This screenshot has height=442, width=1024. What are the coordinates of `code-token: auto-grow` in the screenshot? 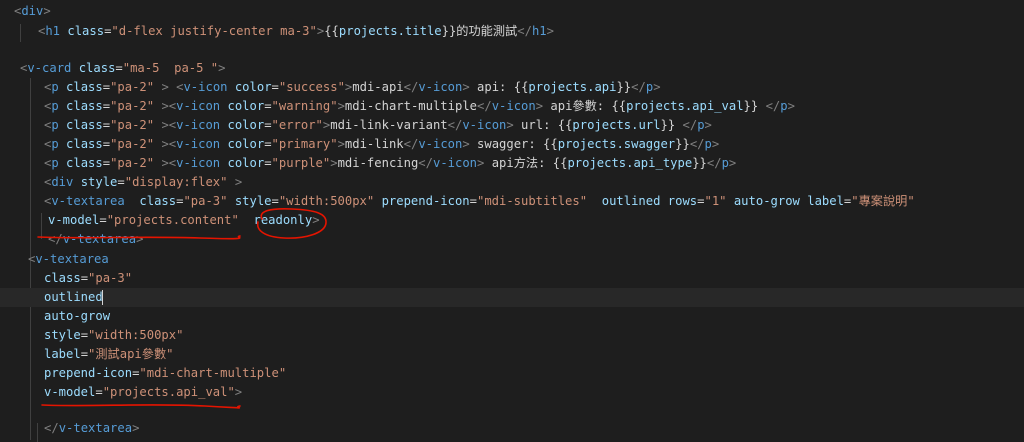 It's located at (766, 201).